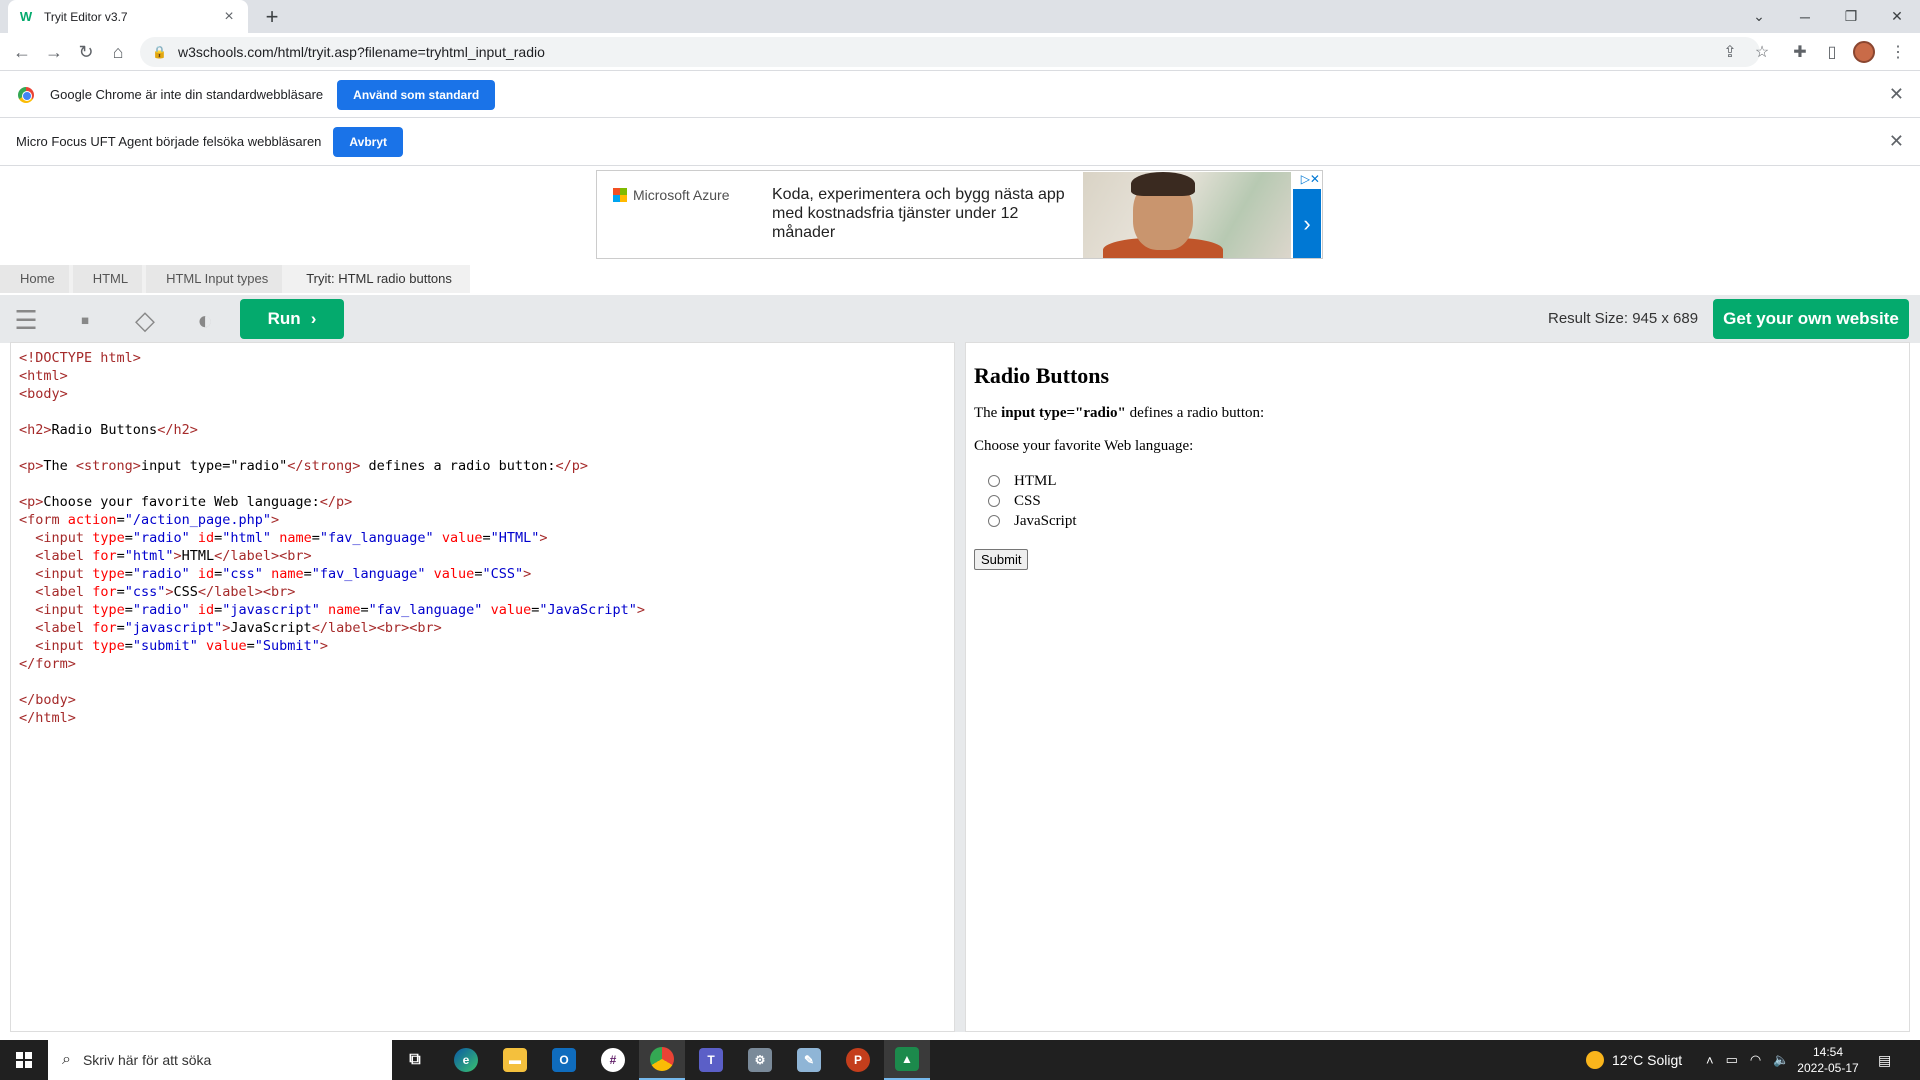 The width and height of the screenshot is (1920, 1080). I want to click on system-tray: ˄ ▭ ◠ 🔈, so click(1747, 1060).